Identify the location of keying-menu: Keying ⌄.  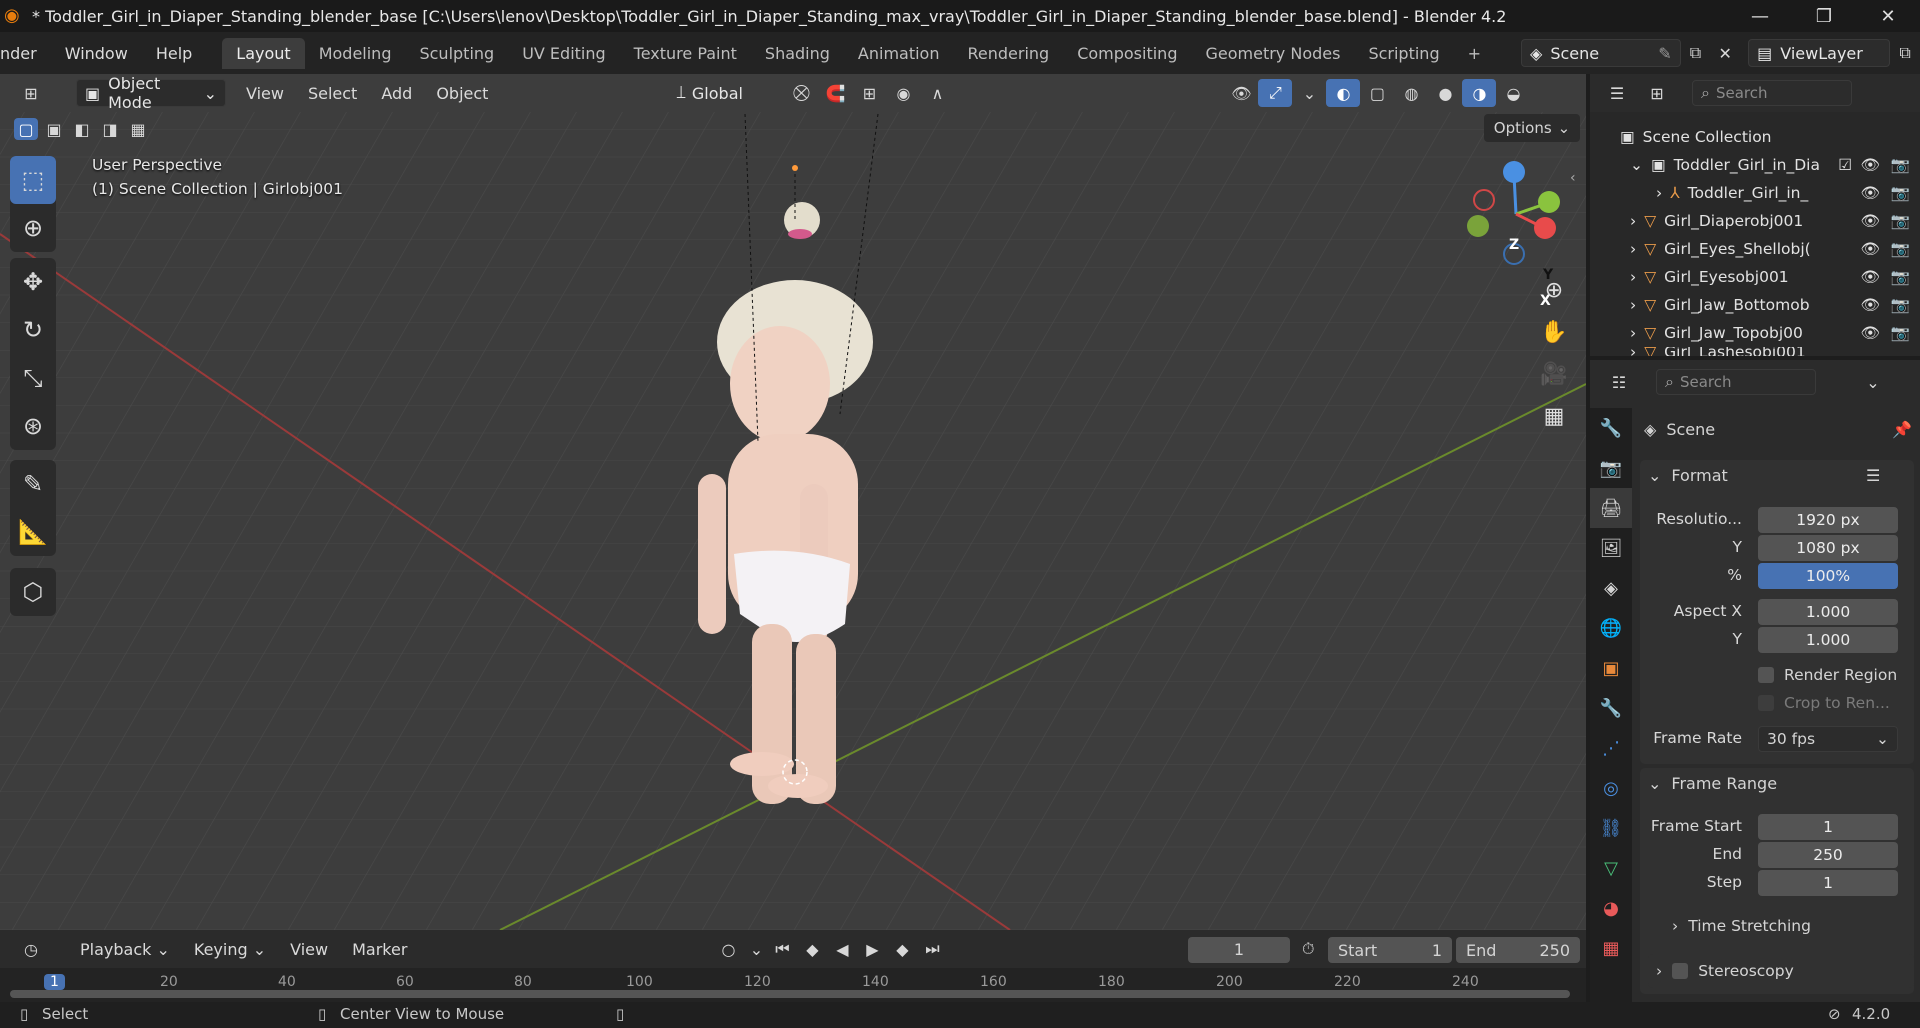
(230, 949).